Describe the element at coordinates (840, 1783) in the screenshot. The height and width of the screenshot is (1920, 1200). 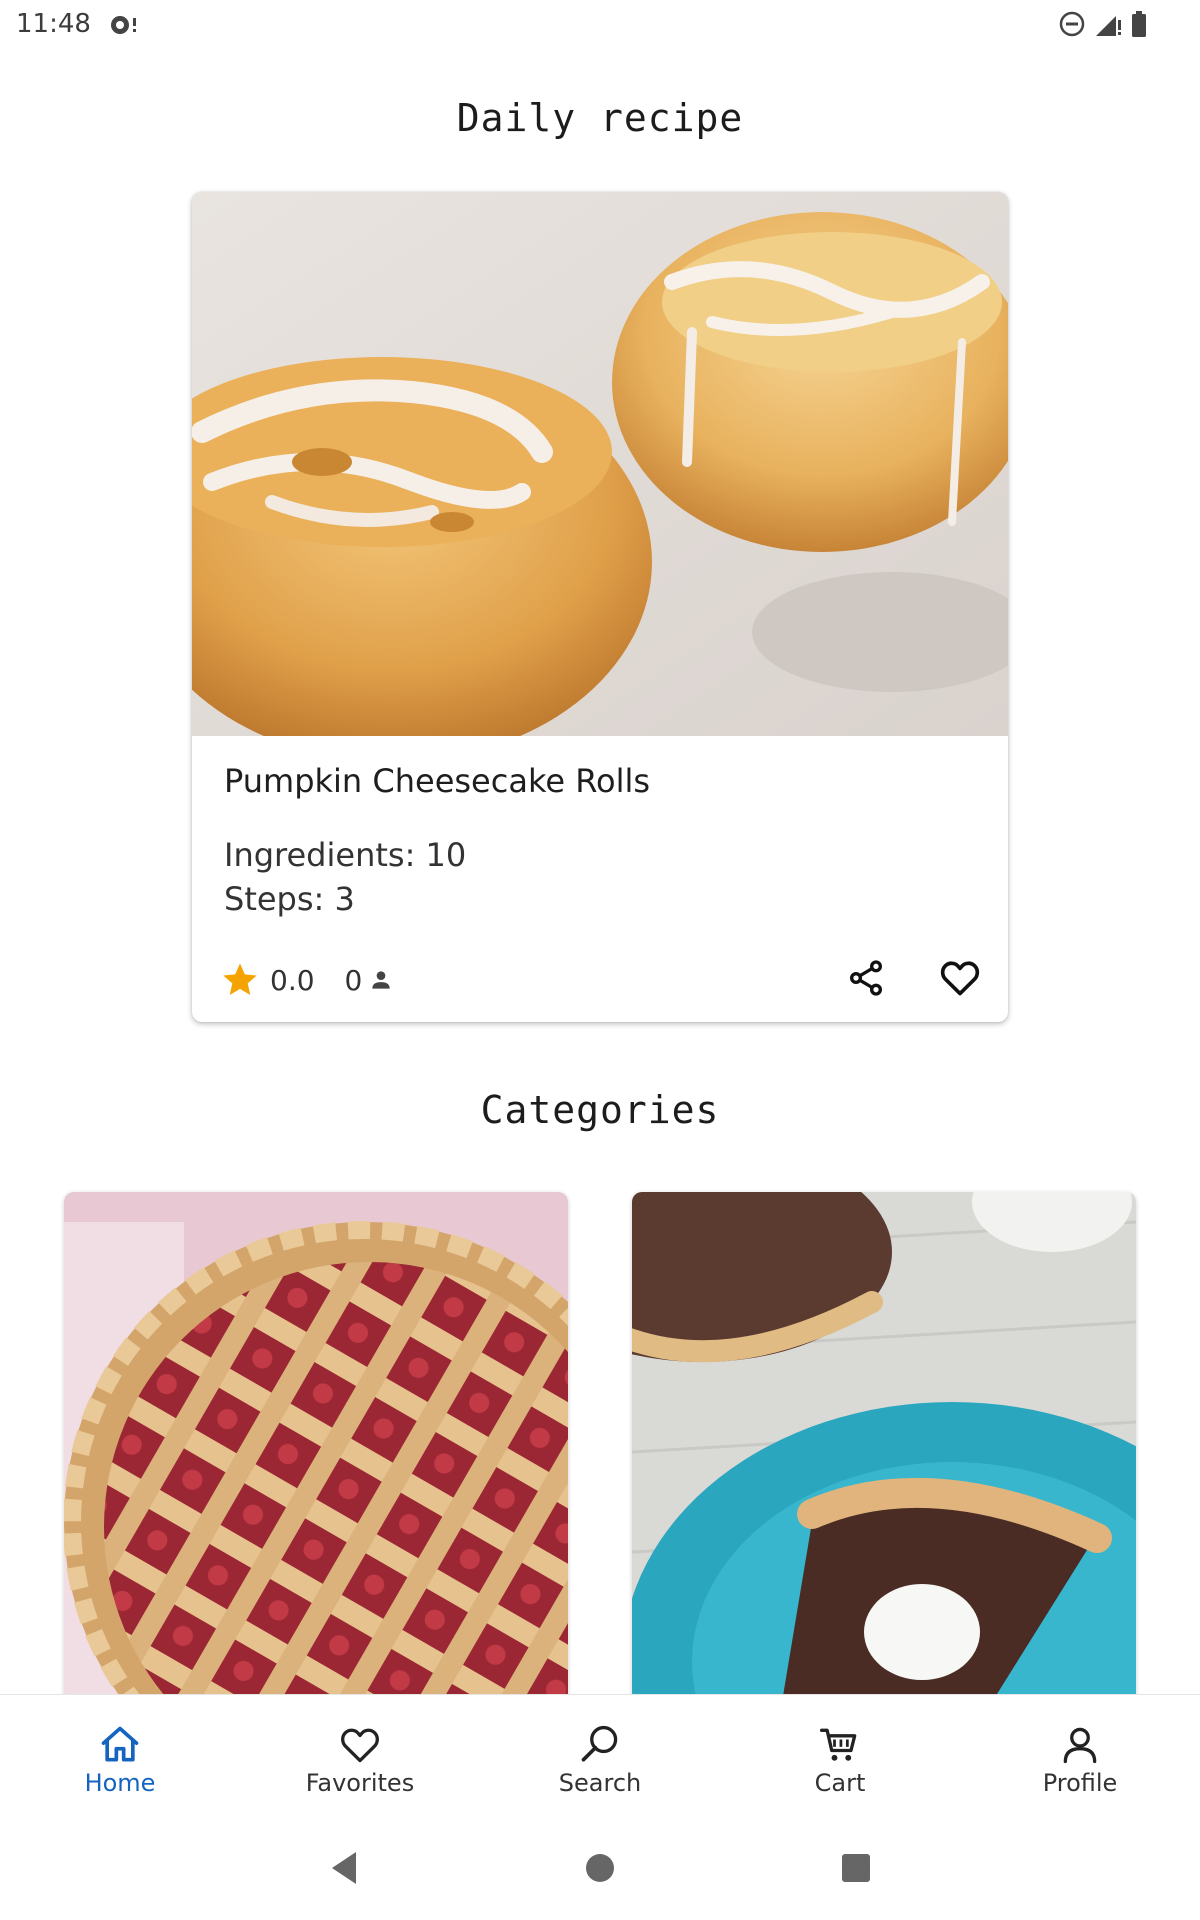
I see `nav-cart-label: Cart` at that location.